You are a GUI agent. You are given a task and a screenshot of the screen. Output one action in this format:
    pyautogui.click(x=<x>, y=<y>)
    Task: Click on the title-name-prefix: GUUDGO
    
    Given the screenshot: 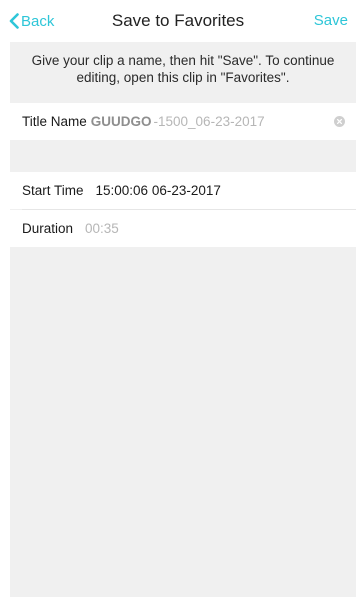 What is the action you would take?
    pyautogui.click(x=121, y=121)
    